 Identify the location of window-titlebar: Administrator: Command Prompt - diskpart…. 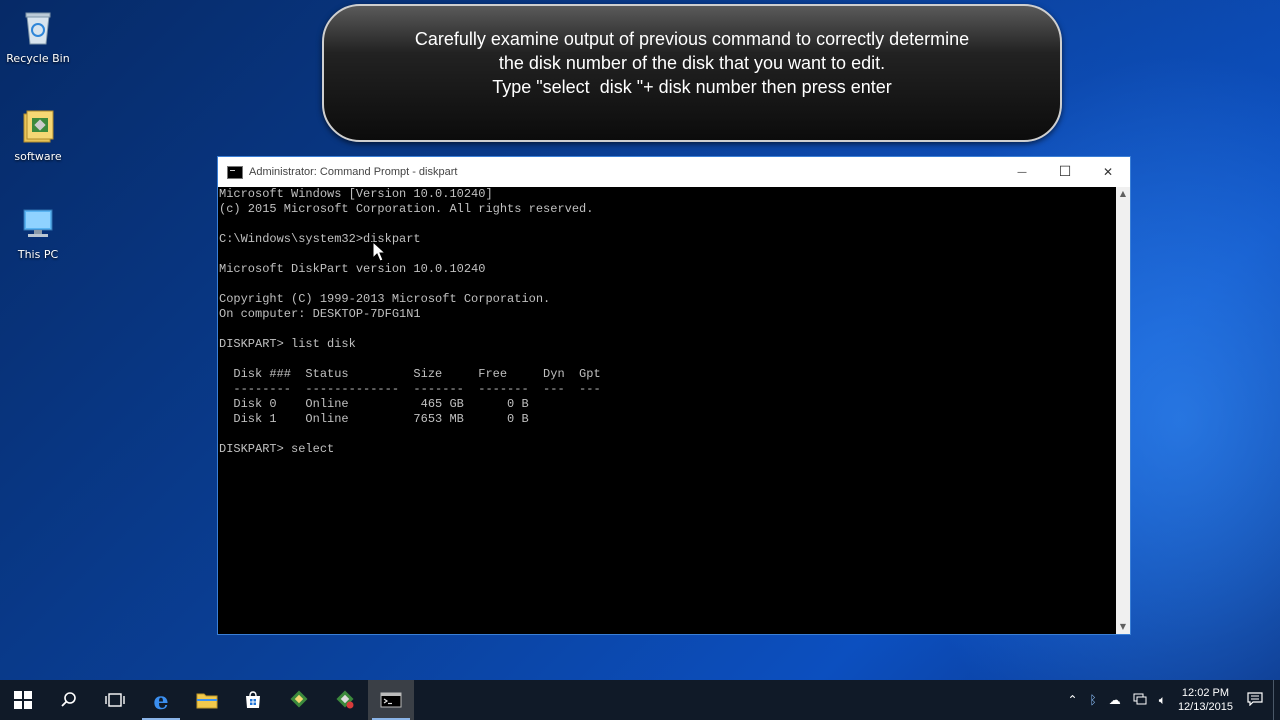
(674, 172).